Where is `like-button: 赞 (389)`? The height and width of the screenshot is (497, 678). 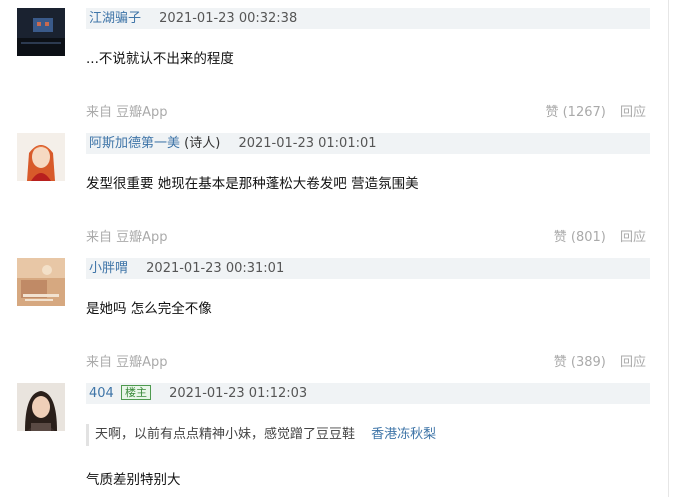
like-button: 赞 (389) is located at coordinates (580, 362).